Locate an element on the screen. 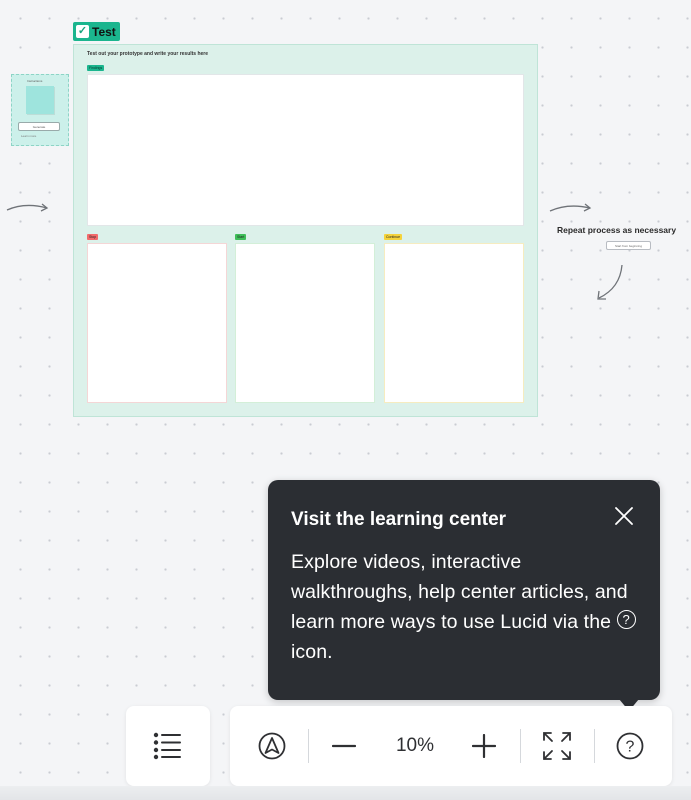  zoom-toolbar: 10% ? is located at coordinates (451, 746).